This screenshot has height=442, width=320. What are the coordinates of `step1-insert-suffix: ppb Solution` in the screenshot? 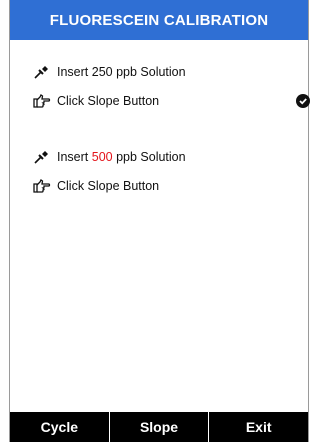 It's located at (149, 72).